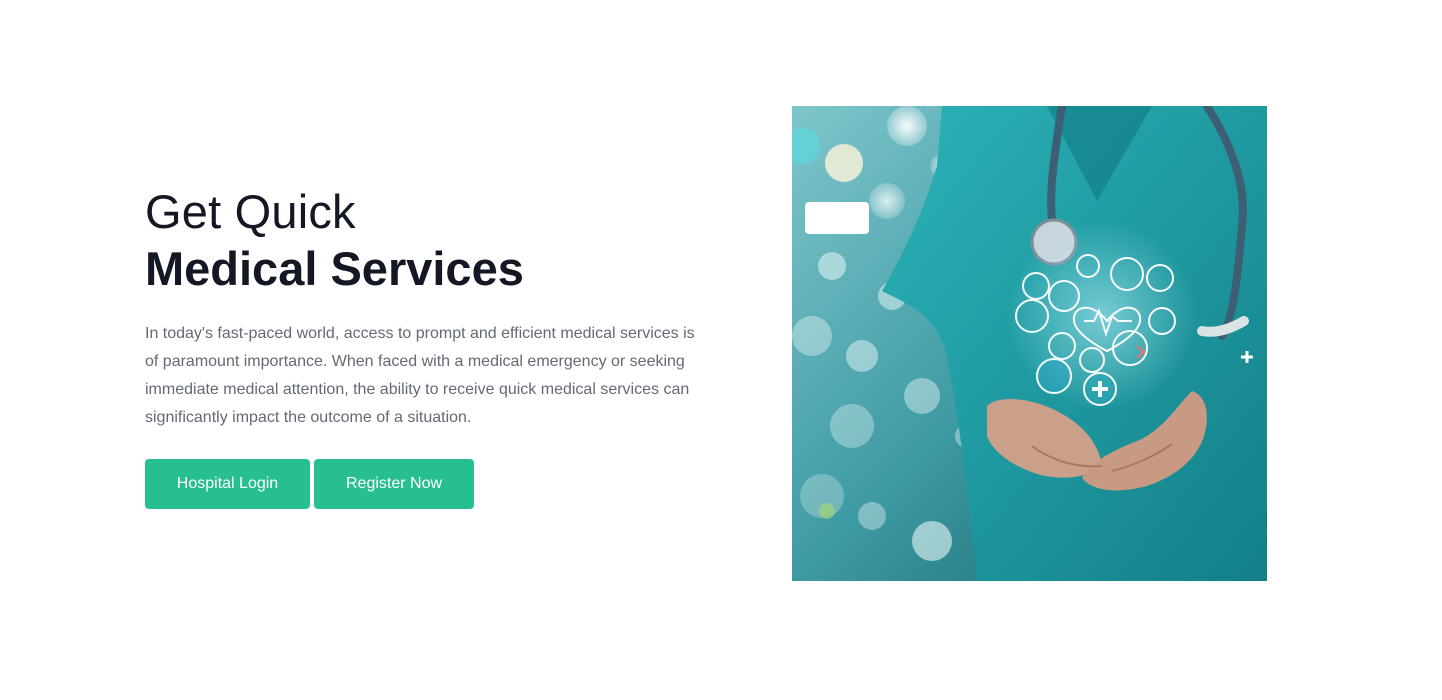  What do you see at coordinates (250, 211) in the screenshot?
I see `hero-title-line1: Get Quick` at bounding box center [250, 211].